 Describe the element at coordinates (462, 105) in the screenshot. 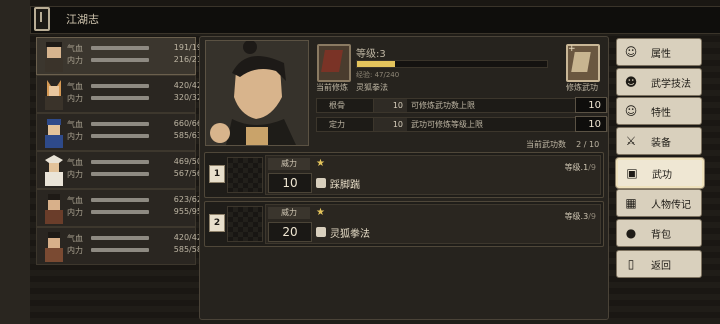

I see `requirement-row-bone: 根骨 10 可修炼武功数上限 10` at that location.